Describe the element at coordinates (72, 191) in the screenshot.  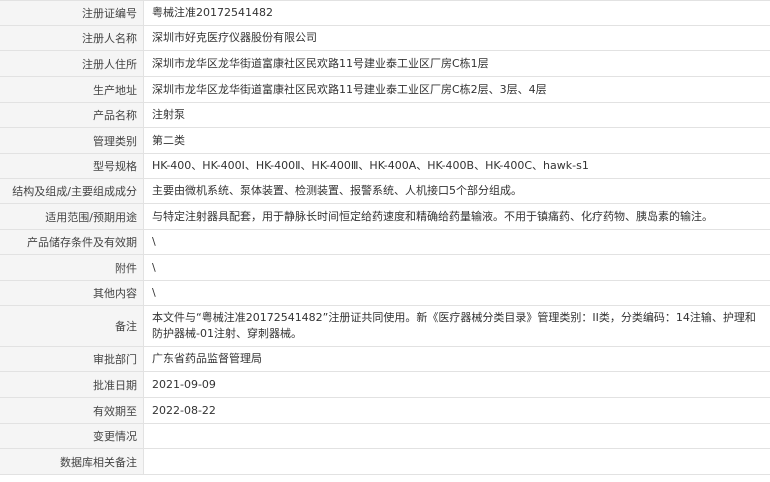
I see `field-label: 结构及组成/主要组成成分` at that location.